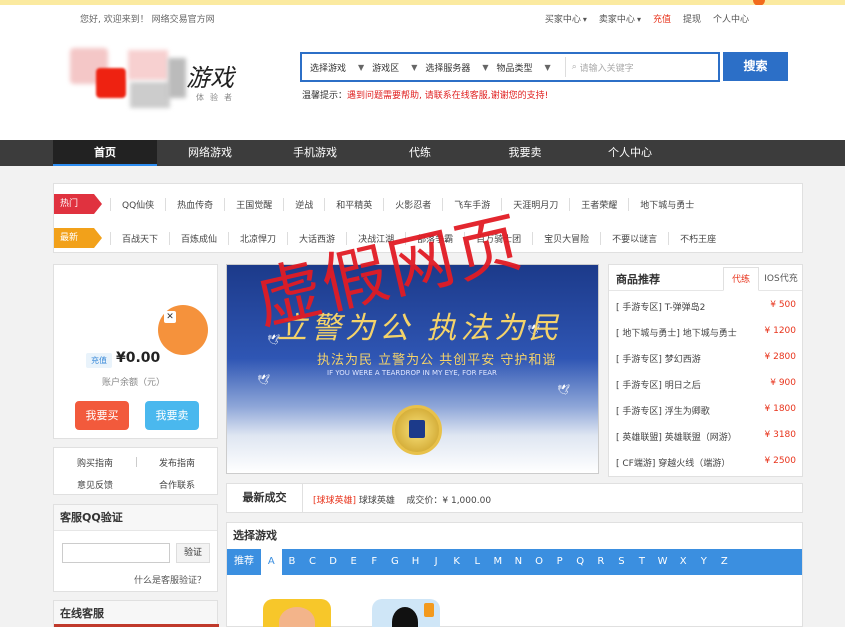 The height and width of the screenshot is (627, 845). I want to click on main-nav: 首页 网络游戏 手机游戏 代练 我要卖 个人中心, so click(422, 153).